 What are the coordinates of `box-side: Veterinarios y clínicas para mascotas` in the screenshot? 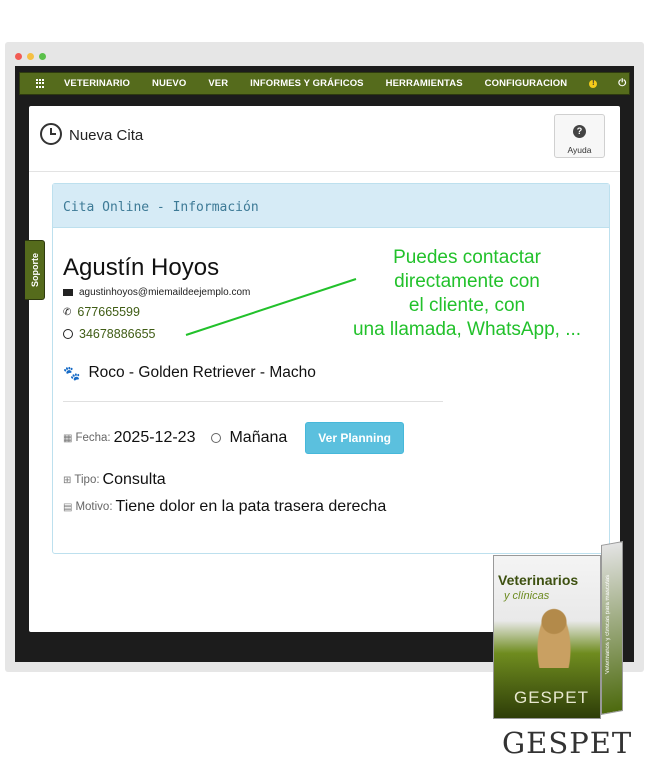 It's located at (612, 628).